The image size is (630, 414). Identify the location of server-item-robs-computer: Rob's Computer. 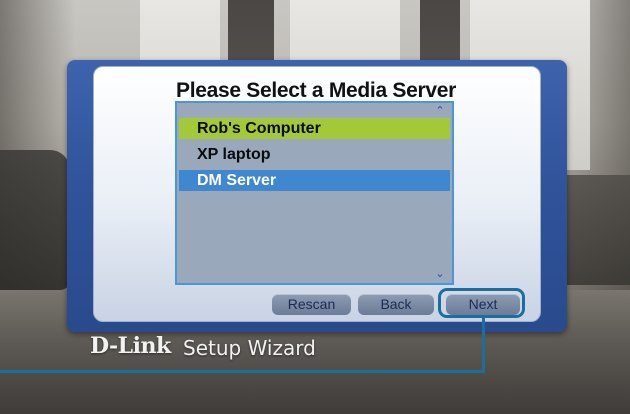
(314, 128).